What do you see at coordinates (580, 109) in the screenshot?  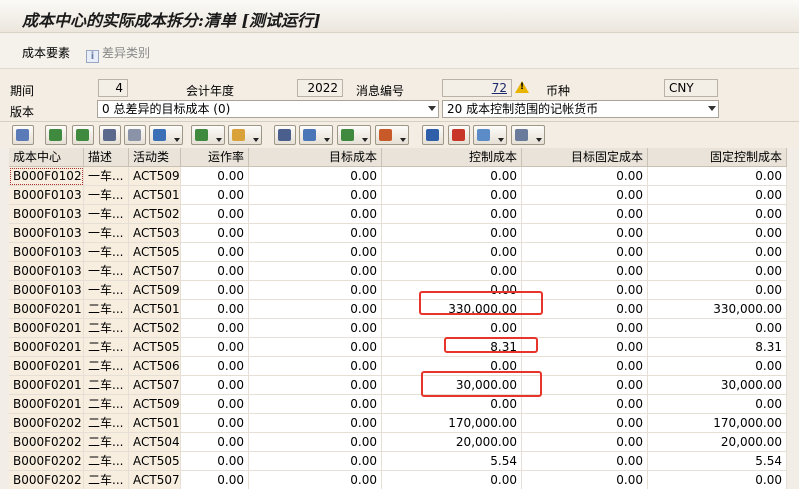 I see `currency-type-select: 20 成本控制范围的记帐货币` at bounding box center [580, 109].